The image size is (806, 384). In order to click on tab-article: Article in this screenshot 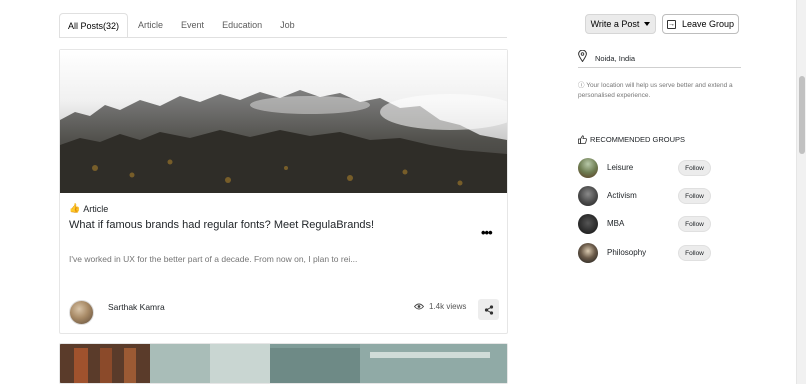, I will do `click(150, 25)`.